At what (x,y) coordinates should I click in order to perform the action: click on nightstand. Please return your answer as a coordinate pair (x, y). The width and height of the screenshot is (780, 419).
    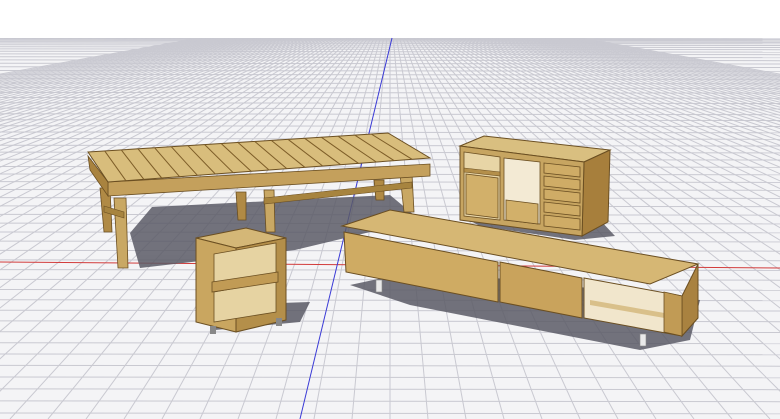
    Looking at the image, I should click on (241, 280).